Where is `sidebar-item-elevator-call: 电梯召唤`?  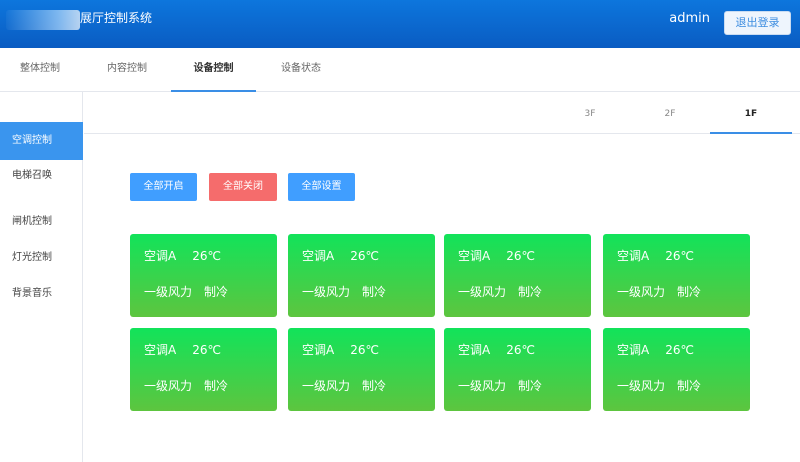
sidebar-item-elevator-call: 电梯召唤 is located at coordinates (41, 176).